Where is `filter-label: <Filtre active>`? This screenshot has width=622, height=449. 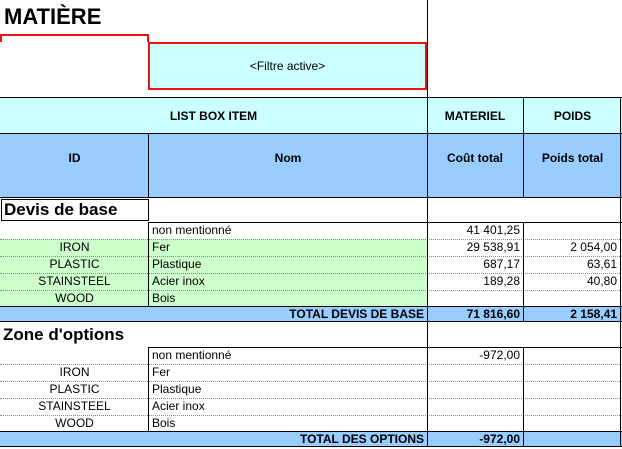
filter-label: <Filtre active> is located at coordinates (287, 66).